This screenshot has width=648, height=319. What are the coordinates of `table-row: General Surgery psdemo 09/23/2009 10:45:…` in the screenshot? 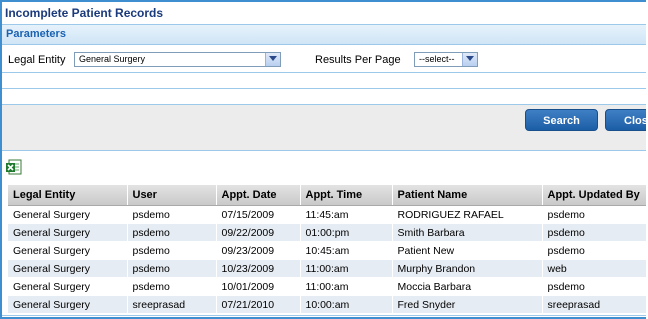 It's located at (327, 250).